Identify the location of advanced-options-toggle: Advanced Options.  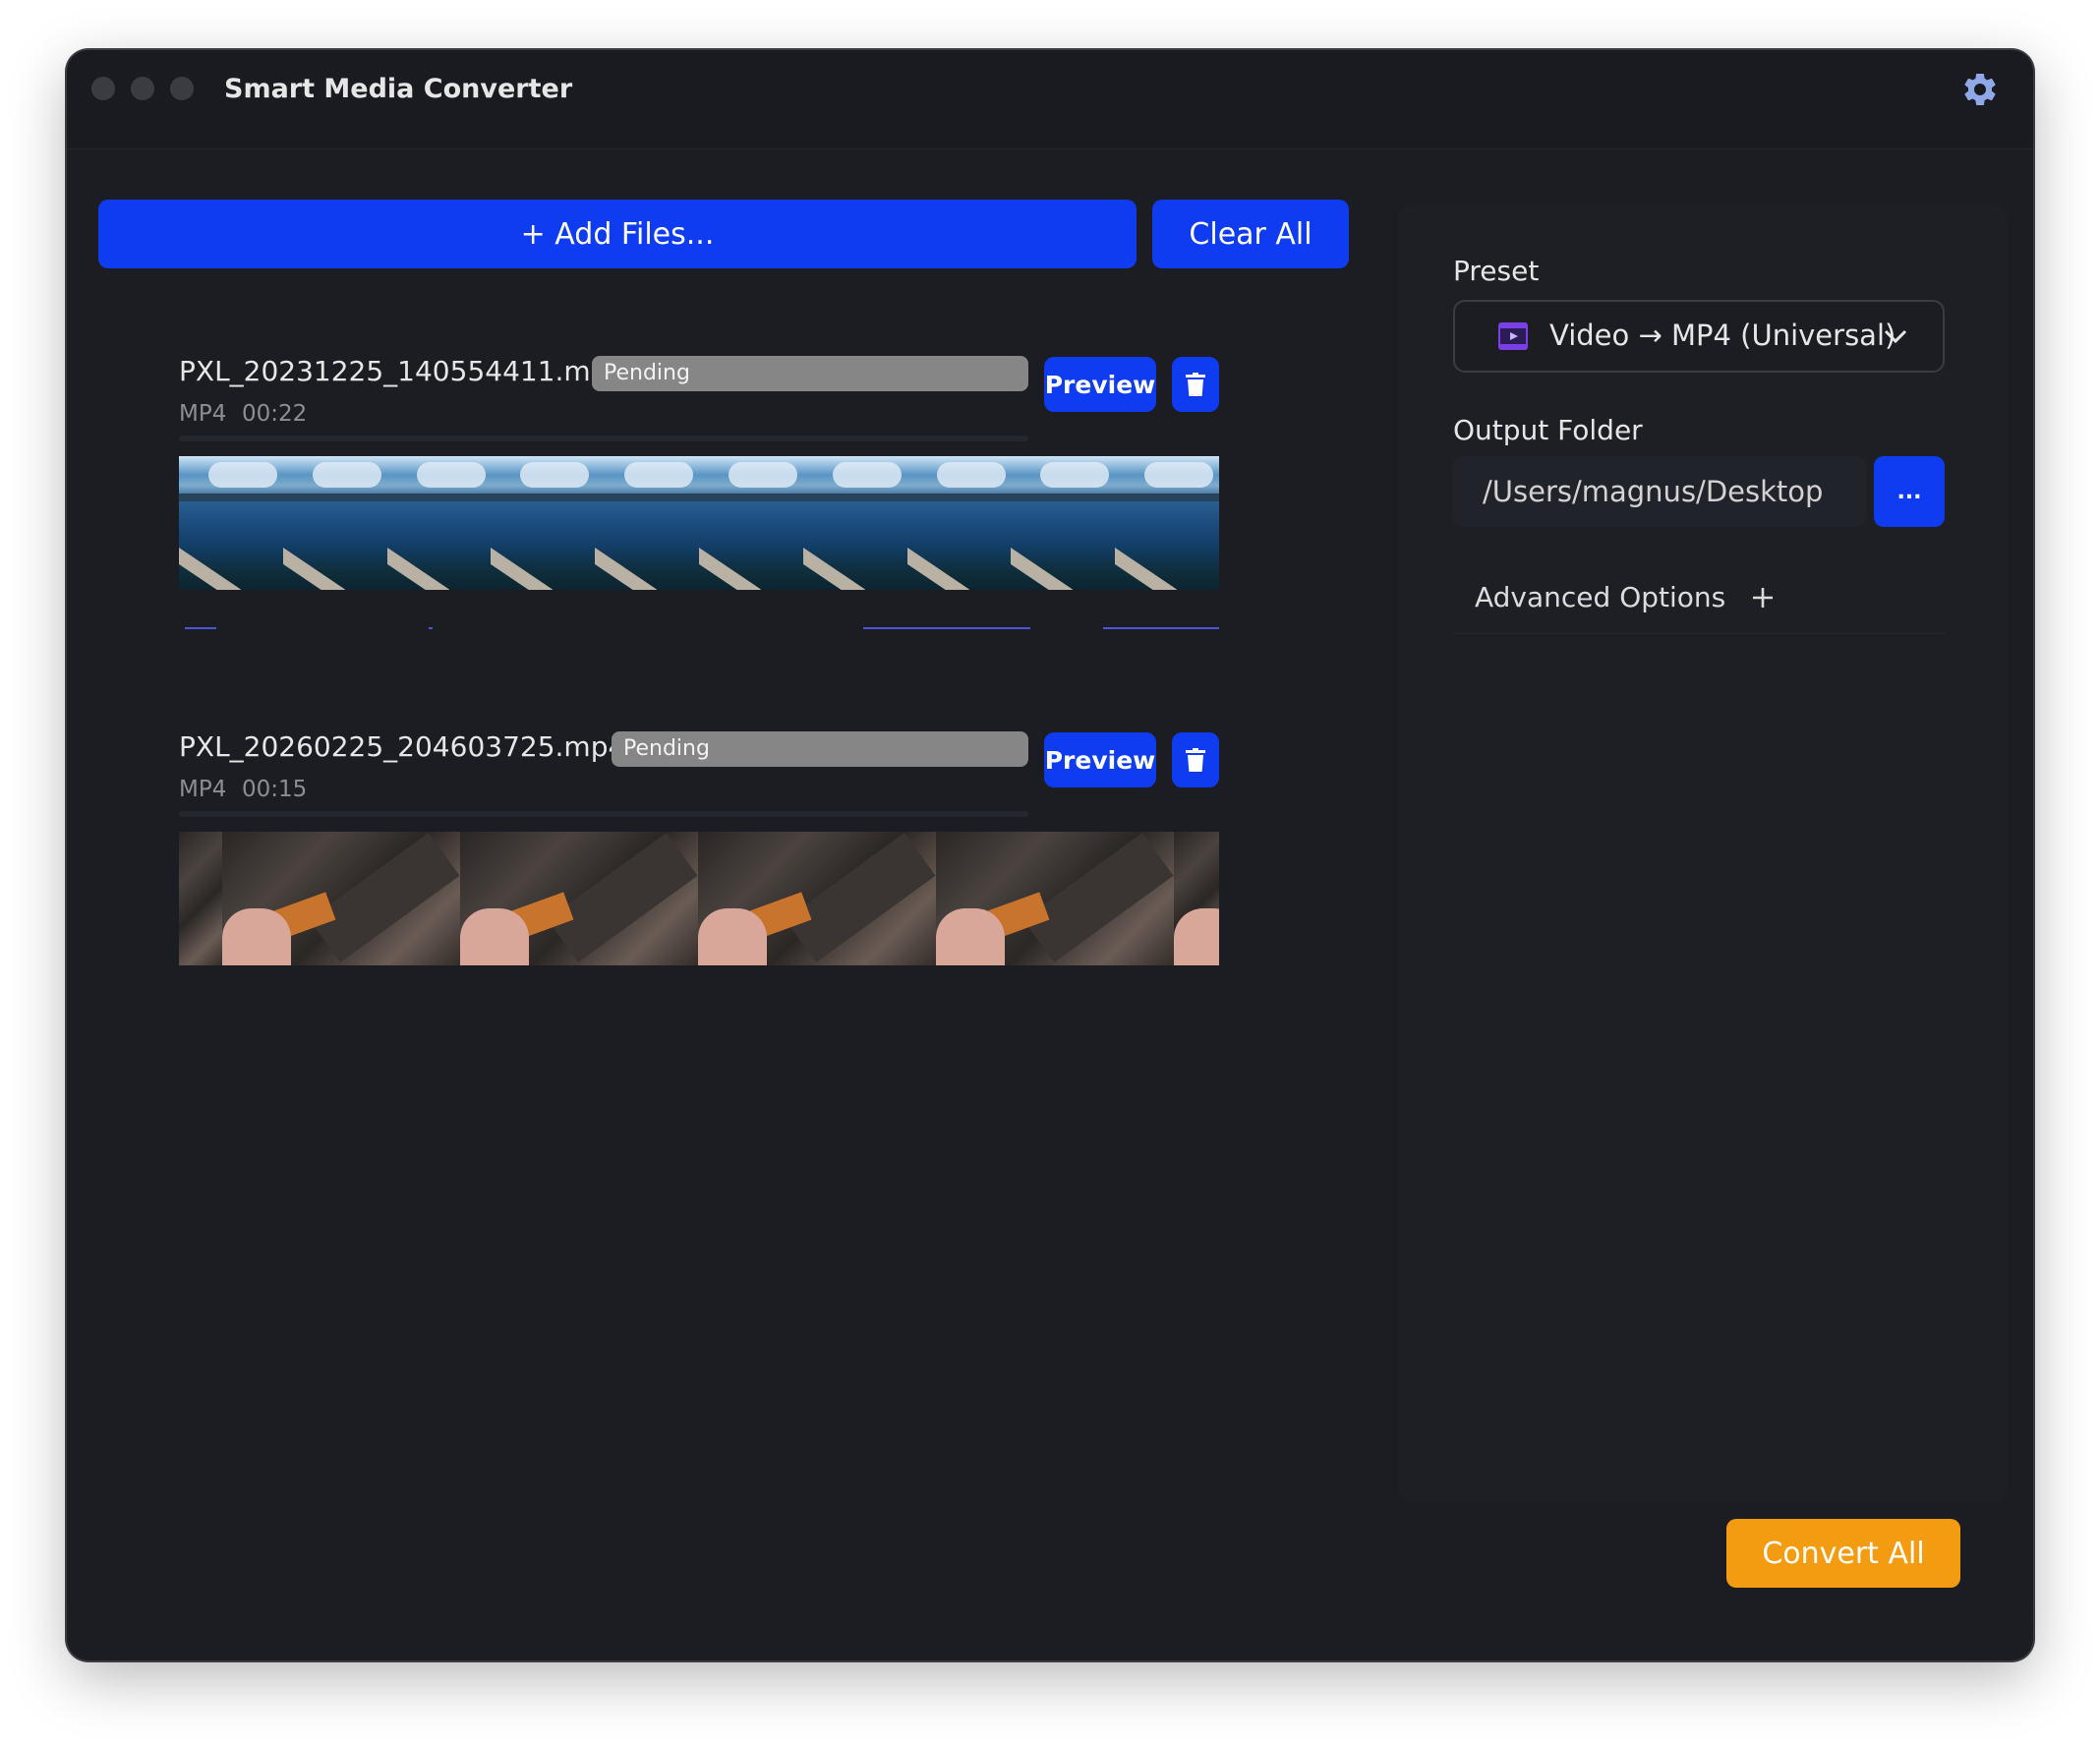
(1624, 597).